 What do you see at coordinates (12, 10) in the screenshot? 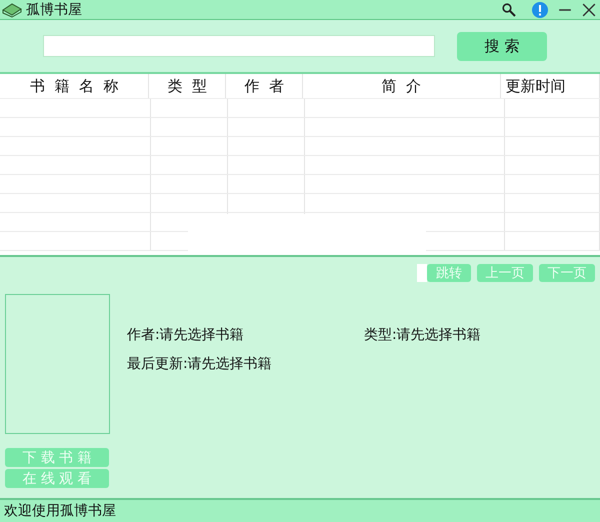
I see `book-icon` at bounding box center [12, 10].